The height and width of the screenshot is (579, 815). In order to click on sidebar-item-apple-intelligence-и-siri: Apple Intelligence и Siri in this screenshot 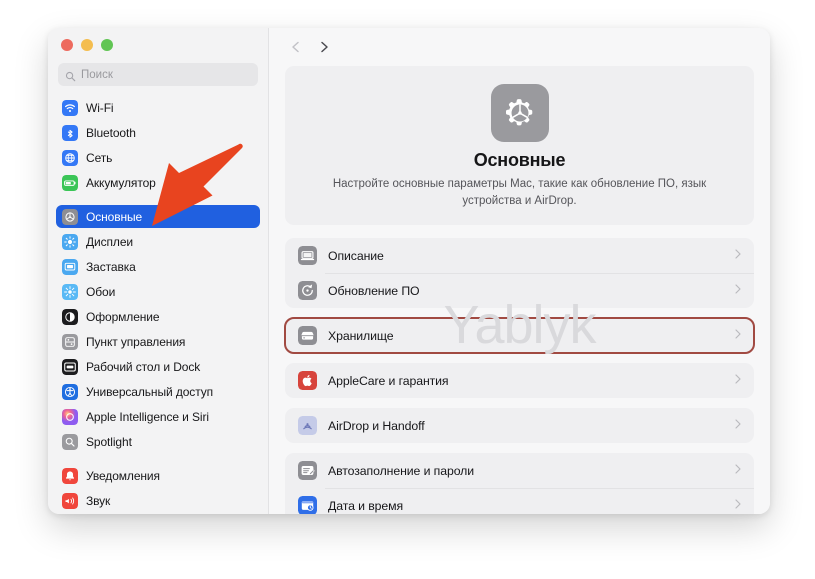, I will do `click(158, 416)`.